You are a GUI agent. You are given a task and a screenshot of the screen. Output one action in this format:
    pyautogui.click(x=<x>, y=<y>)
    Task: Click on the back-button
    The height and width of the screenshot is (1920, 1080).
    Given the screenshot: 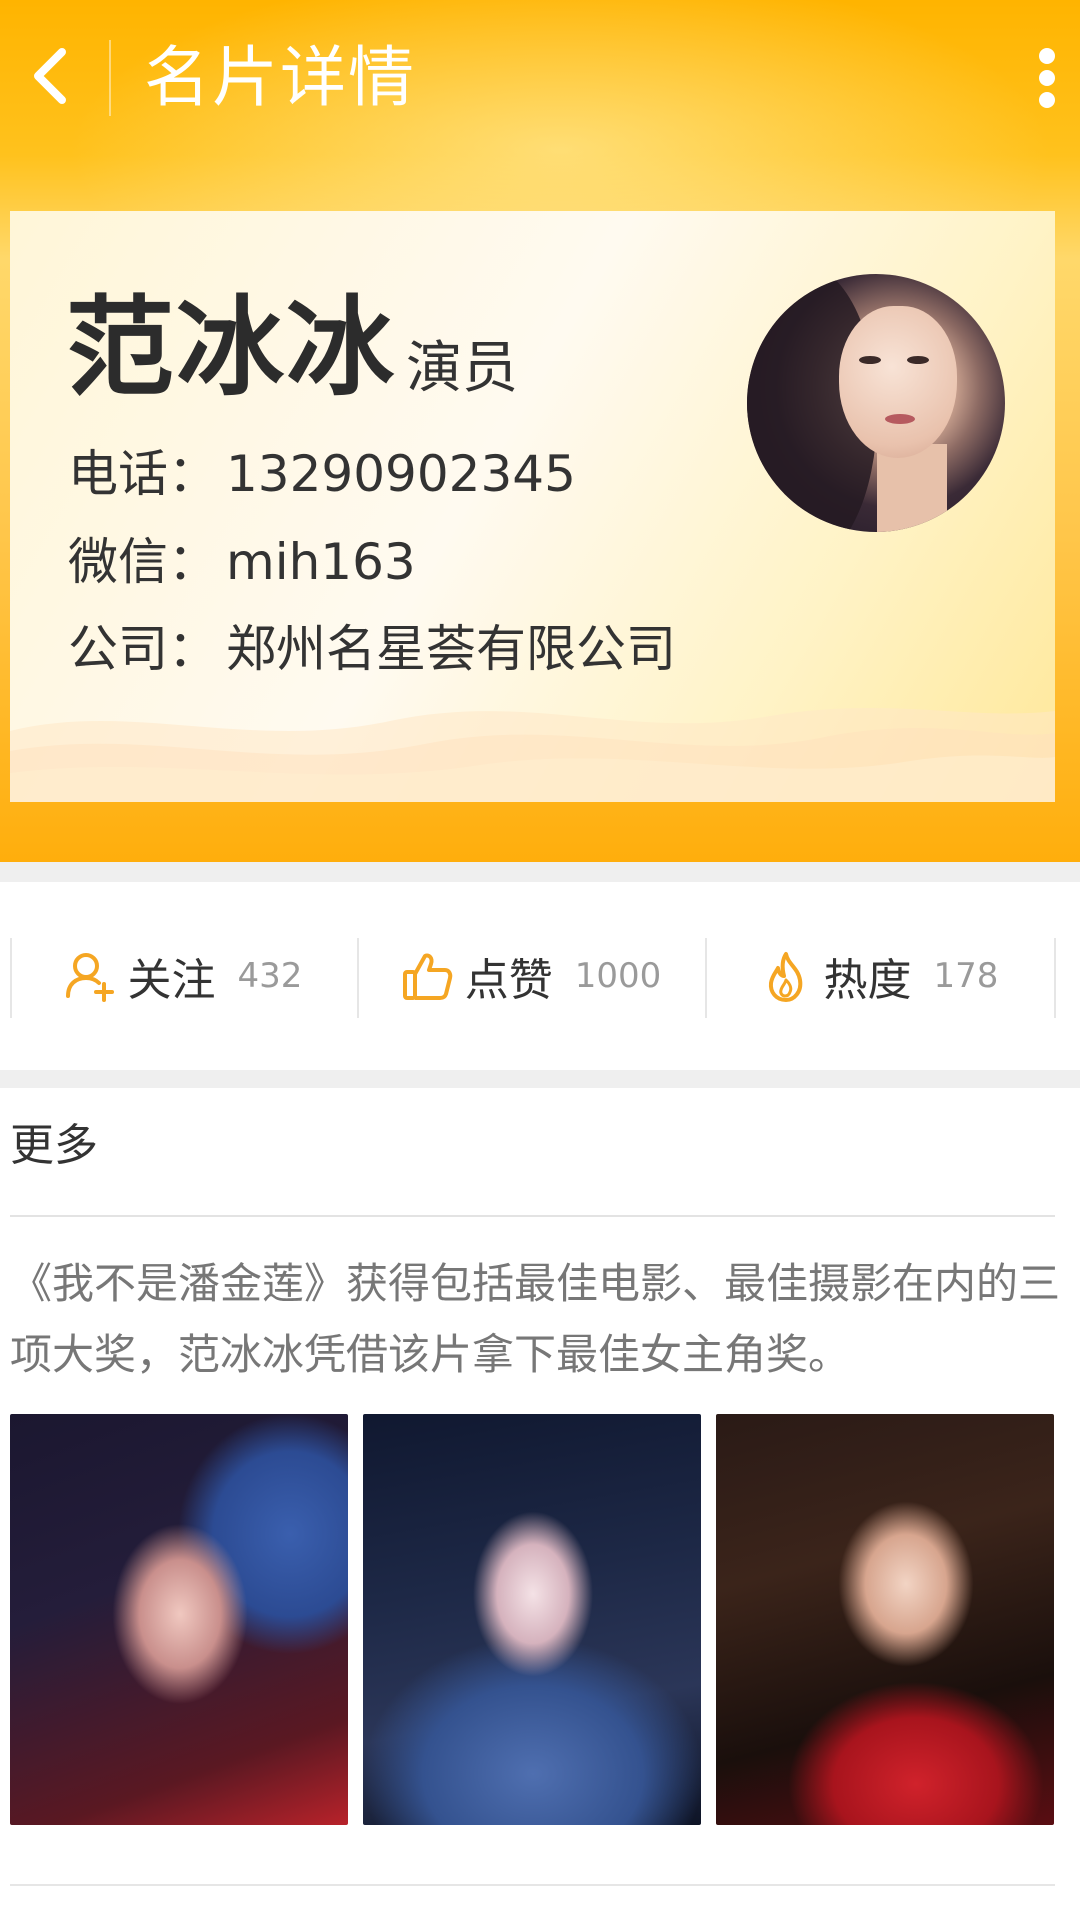 What is the action you would take?
    pyautogui.click(x=52, y=76)
    